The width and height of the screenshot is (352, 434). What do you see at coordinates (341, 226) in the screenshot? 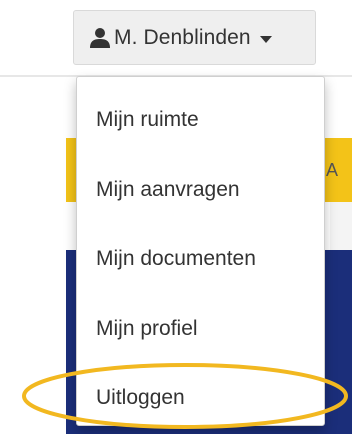
I see `light-section` at bounding box center [341, 226].